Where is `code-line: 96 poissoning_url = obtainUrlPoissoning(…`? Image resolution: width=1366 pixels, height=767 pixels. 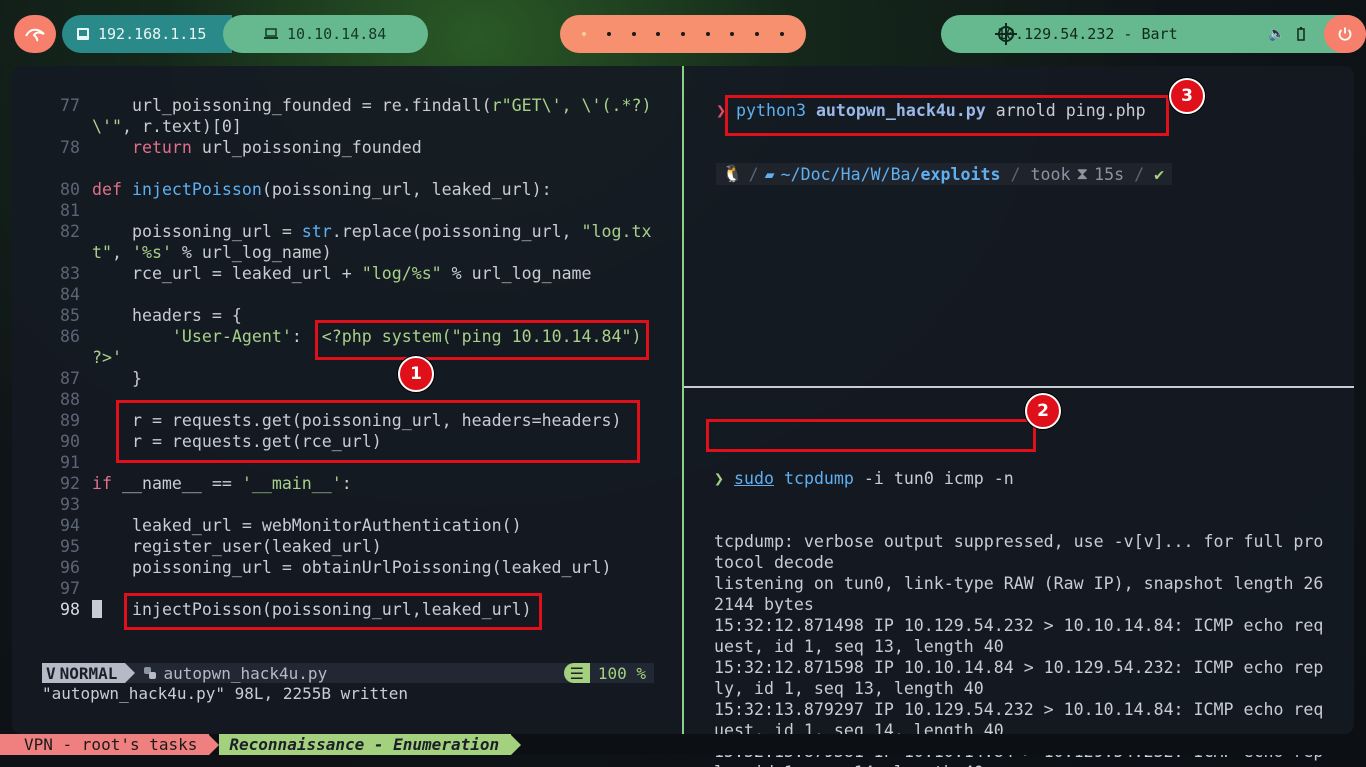 code-line: 96 poissoning_url = obtainUrlPoissoning(… is located at coordinates (348, 567).